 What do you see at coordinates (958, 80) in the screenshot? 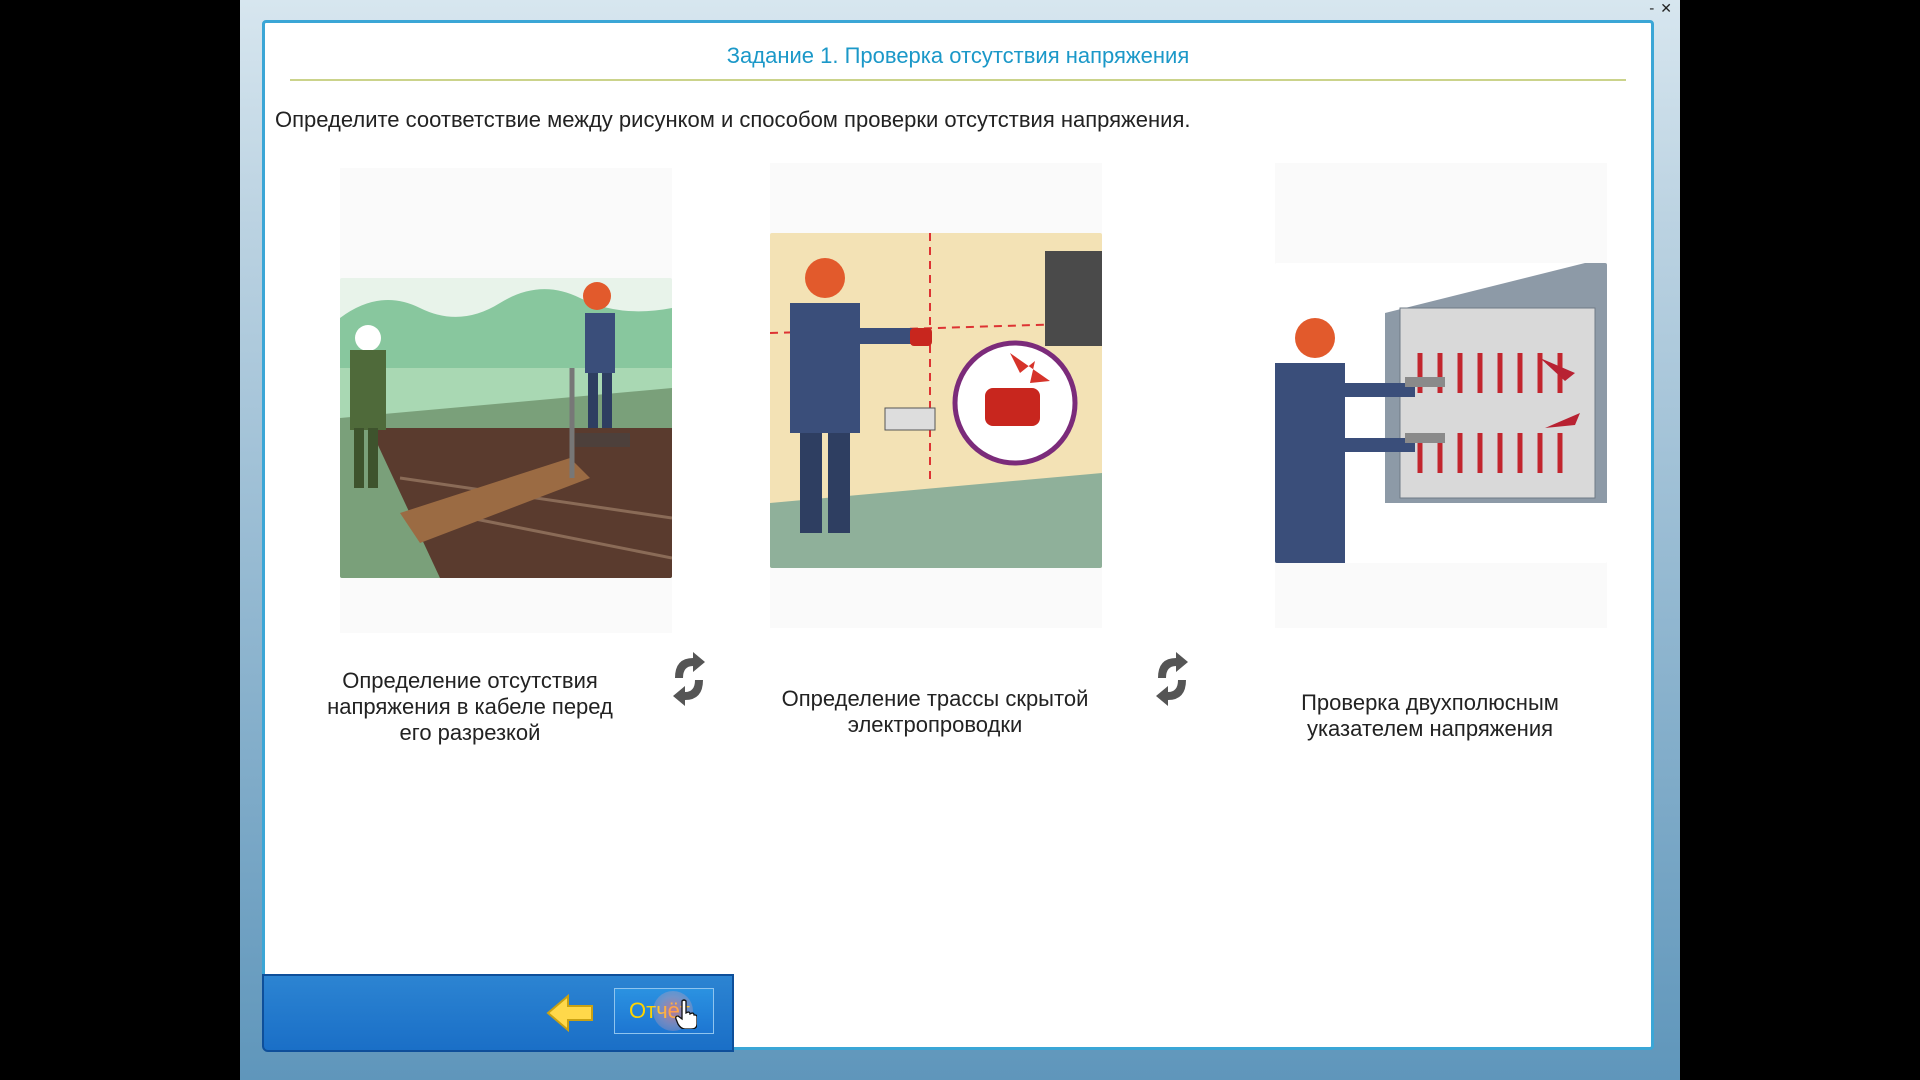
I see `title-divider` at bounding box center [958, 80].